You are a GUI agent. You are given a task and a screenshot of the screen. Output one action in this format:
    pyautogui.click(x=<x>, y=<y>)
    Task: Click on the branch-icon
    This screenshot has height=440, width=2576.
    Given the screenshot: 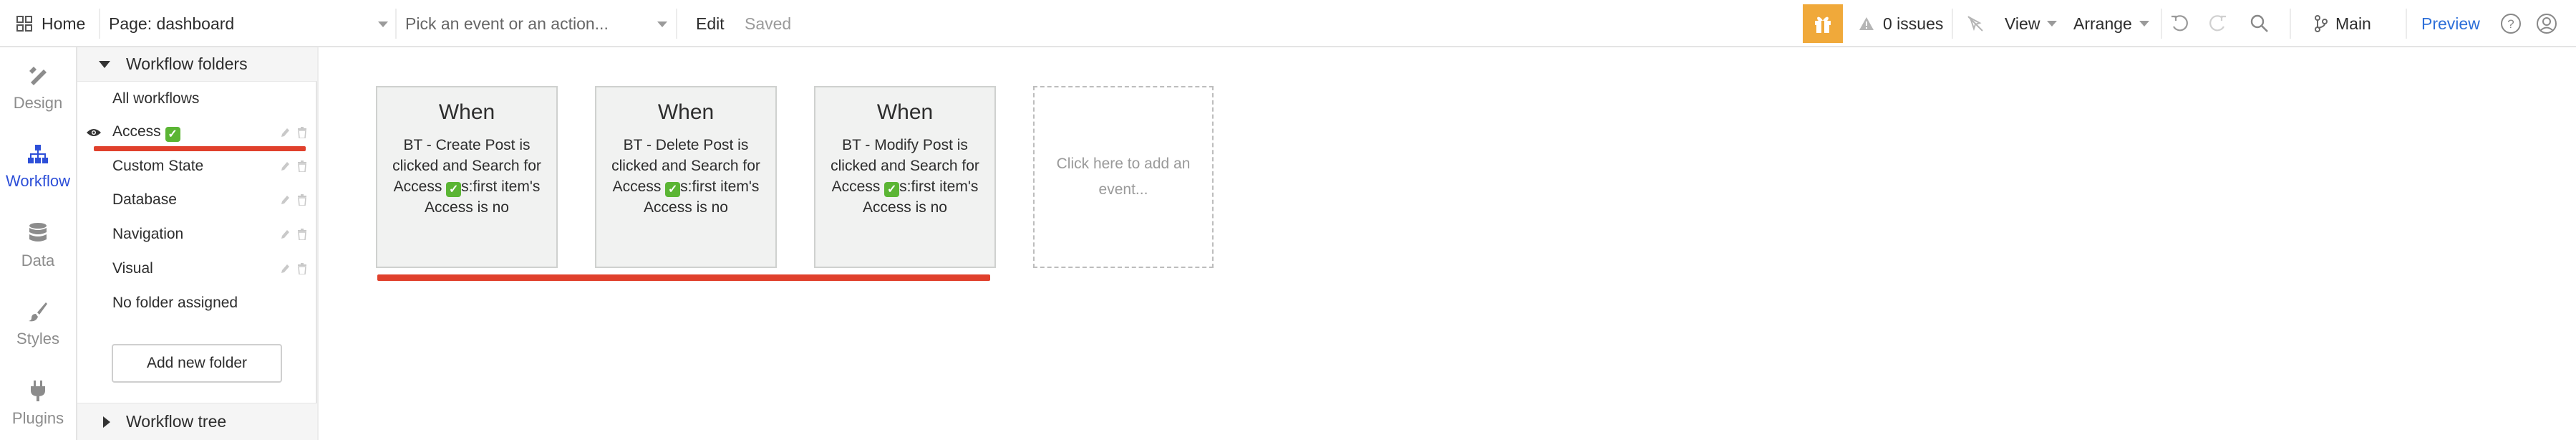 What is the action you would take?
    pyautogui.click(x=2321, y=24)
    